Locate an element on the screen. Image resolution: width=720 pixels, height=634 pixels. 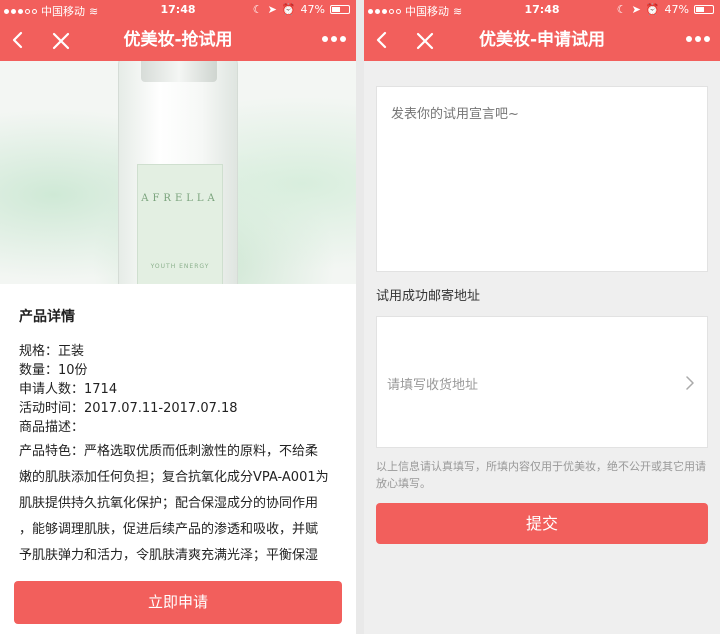
product-sub-brand: YOUTH ENERGY is located at coordinates (180, 266).